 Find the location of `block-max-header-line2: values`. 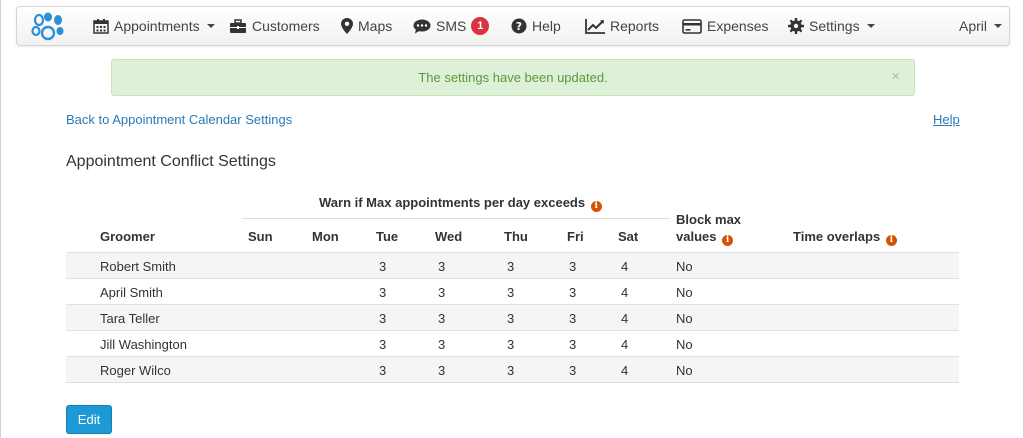

block-max-header-line2: values is located at coordinates (696, 236).